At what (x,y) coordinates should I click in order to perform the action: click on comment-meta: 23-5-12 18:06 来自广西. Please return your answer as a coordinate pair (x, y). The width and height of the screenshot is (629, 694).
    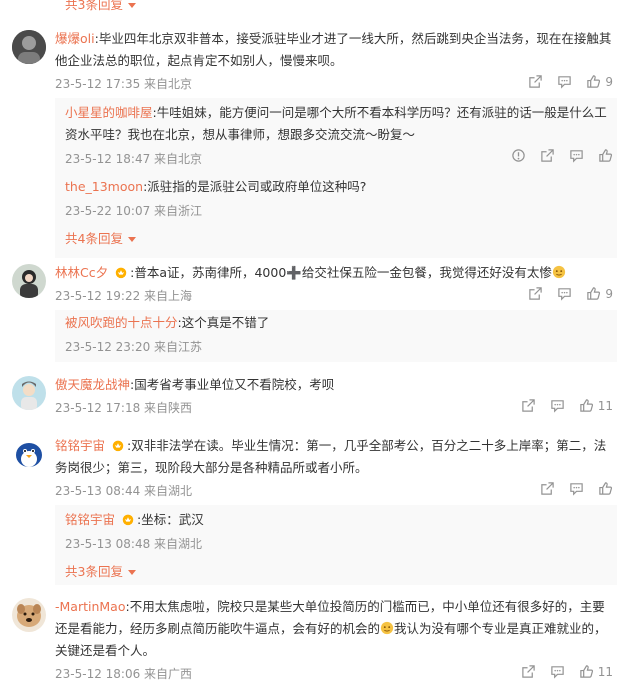
    Looking at the image, I should click on (124, 674).